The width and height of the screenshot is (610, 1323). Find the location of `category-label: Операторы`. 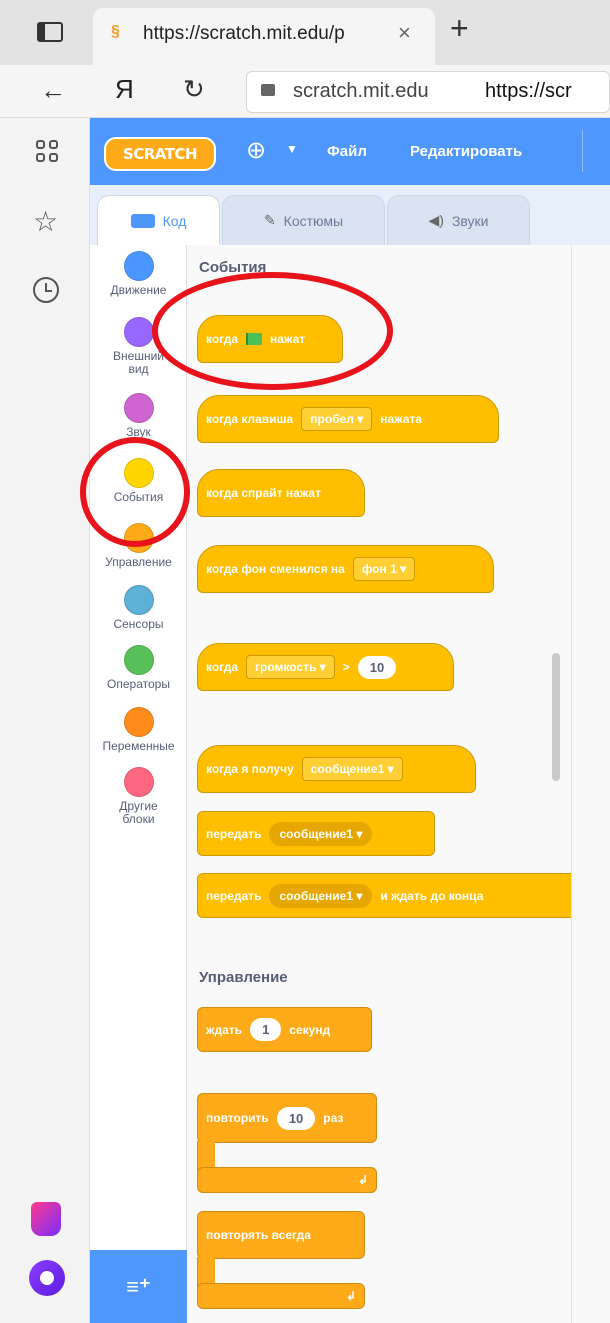

category-label: Операторы is located at coordinates (138, 684).